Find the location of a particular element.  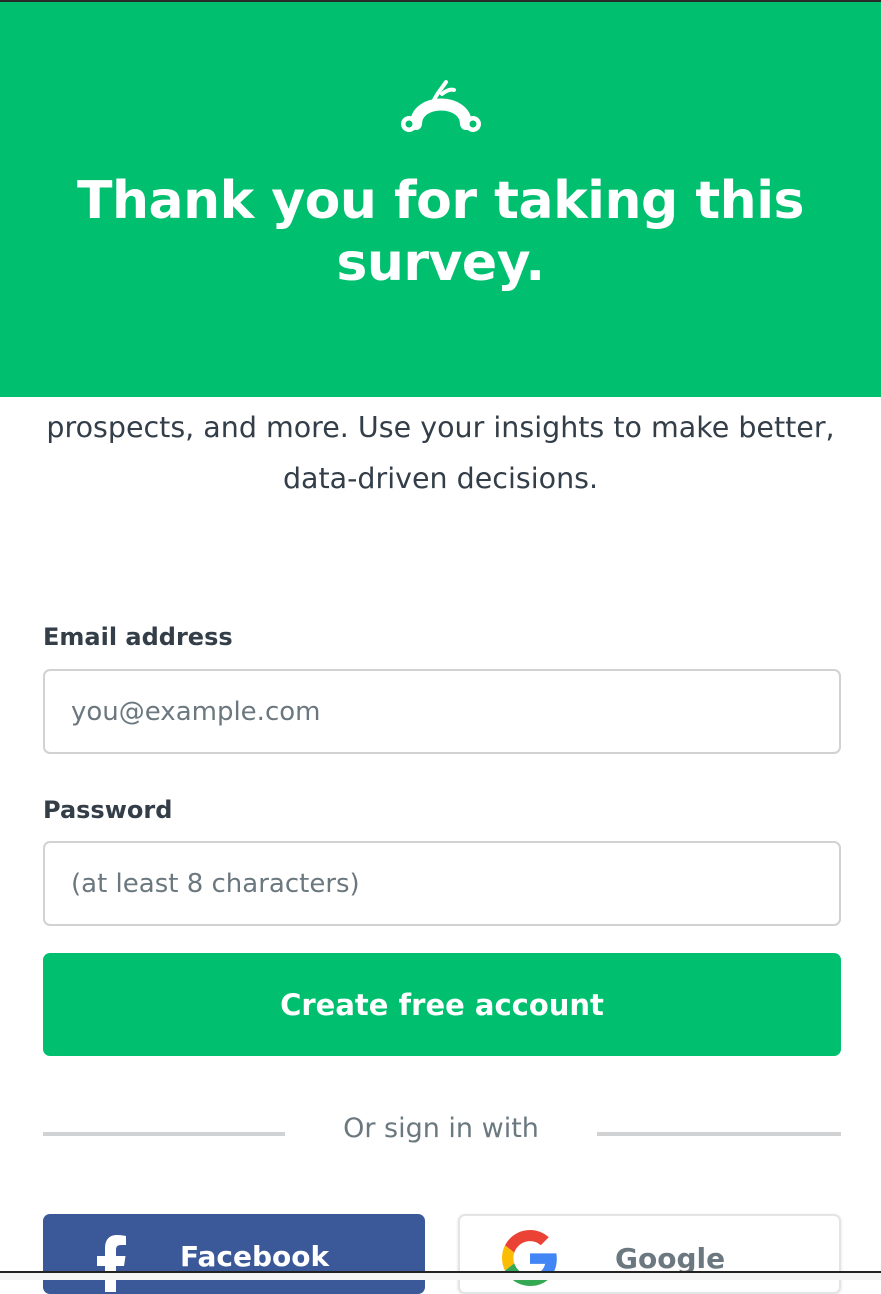

email-label: Email address is located at coordinates (138, 637).